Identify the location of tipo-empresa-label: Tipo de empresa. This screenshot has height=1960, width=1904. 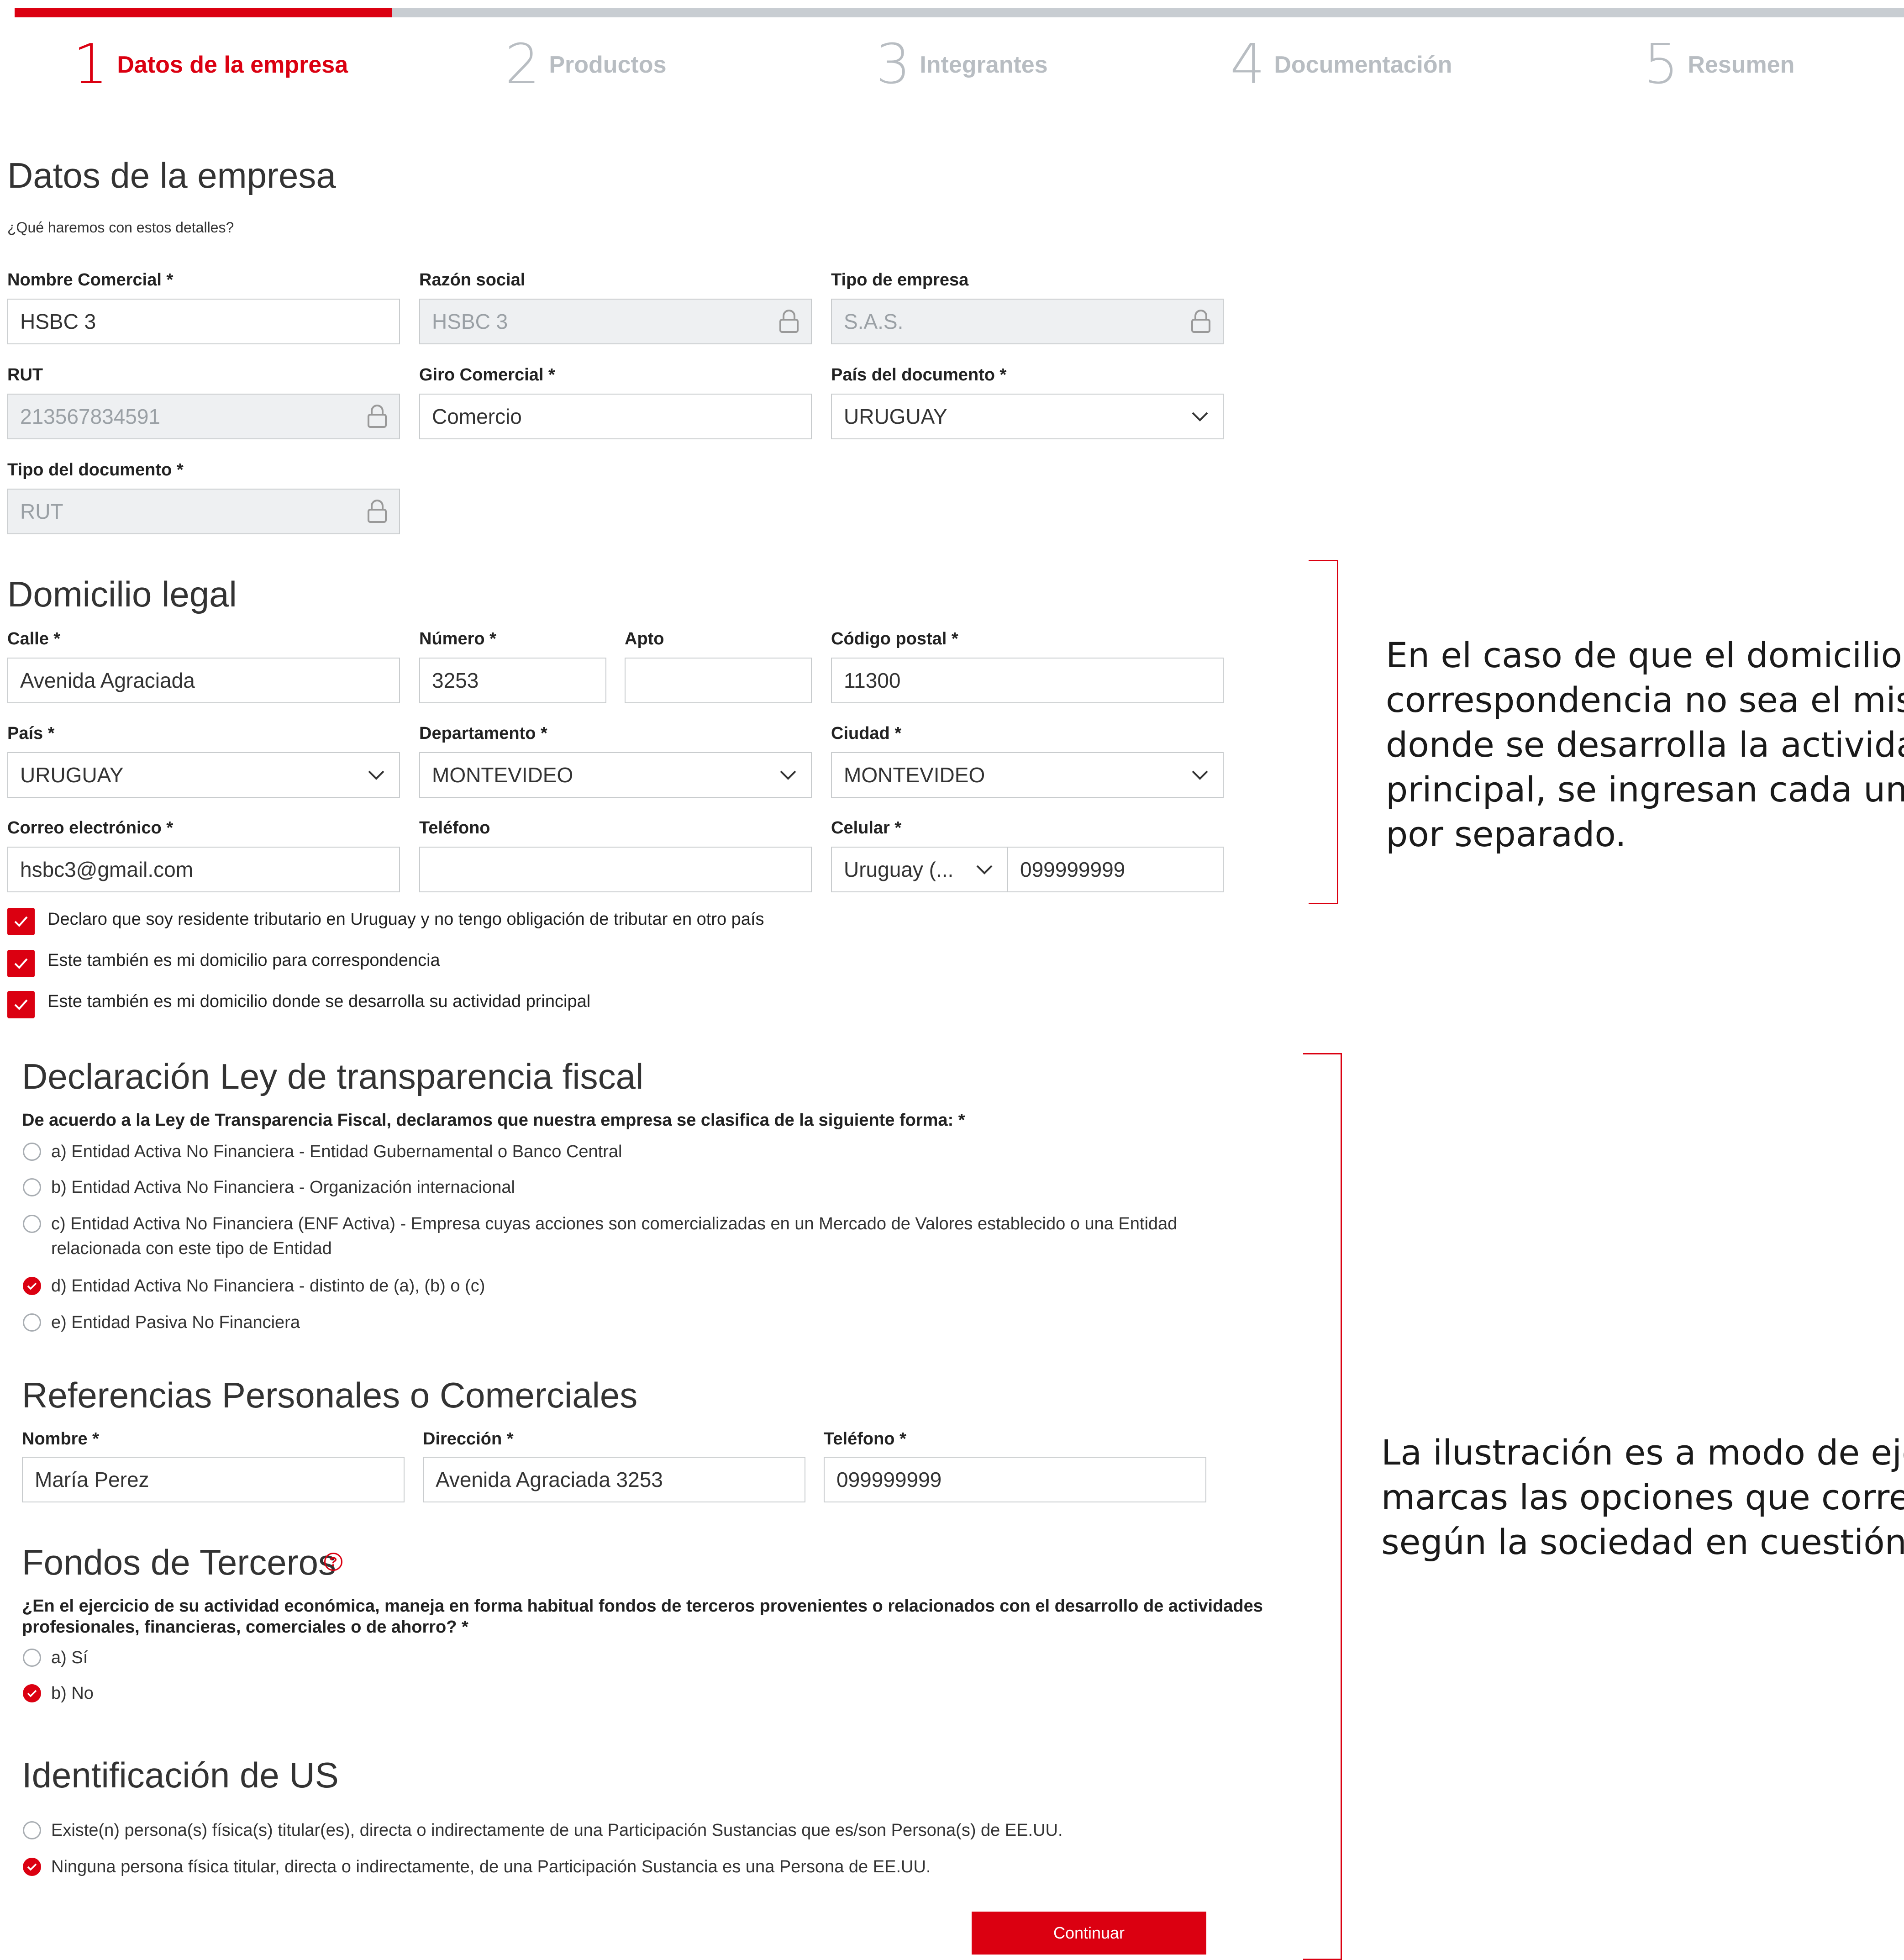
(900, 280).